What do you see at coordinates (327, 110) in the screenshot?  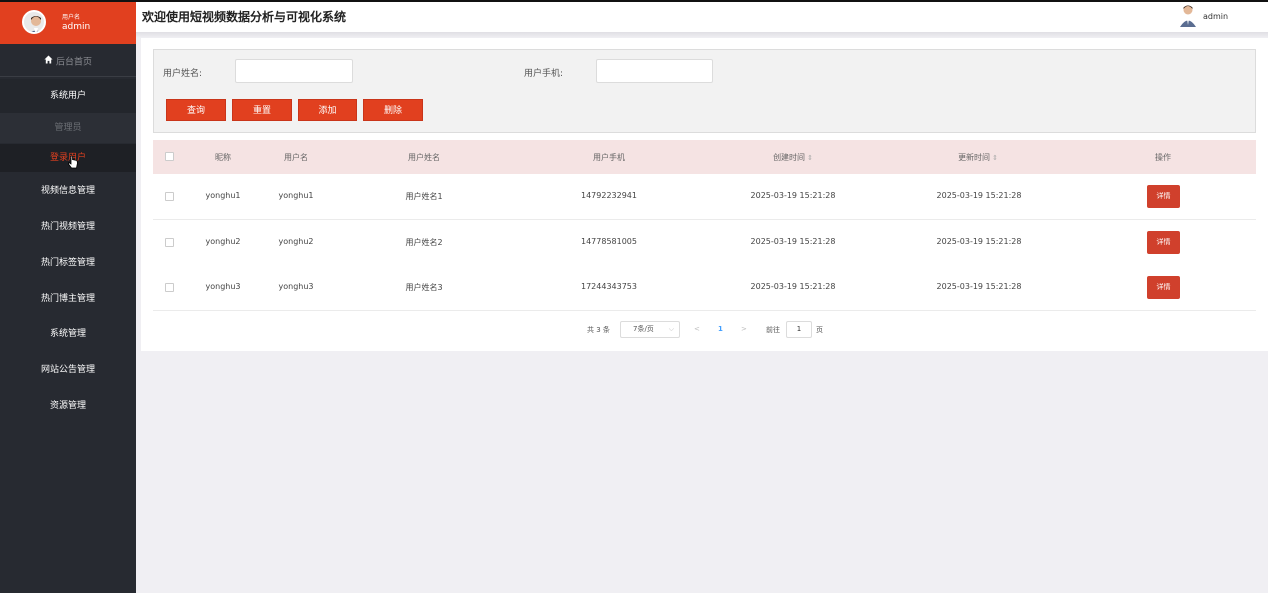 I see `add-button: 添加` at bounding box center [327, 110].